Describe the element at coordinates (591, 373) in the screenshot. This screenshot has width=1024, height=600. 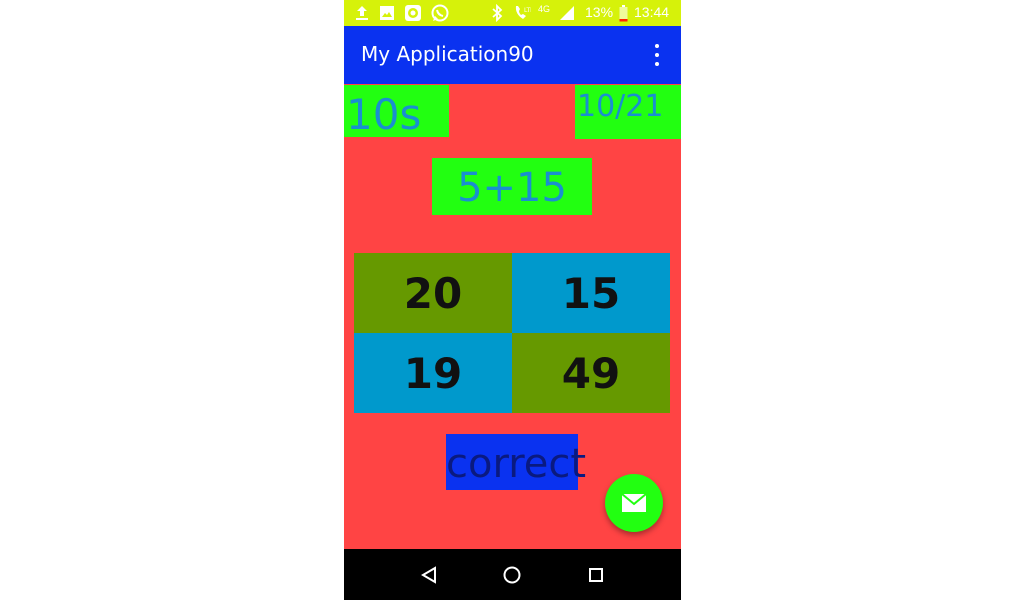
I see `answer-button-4: 49` at that location.